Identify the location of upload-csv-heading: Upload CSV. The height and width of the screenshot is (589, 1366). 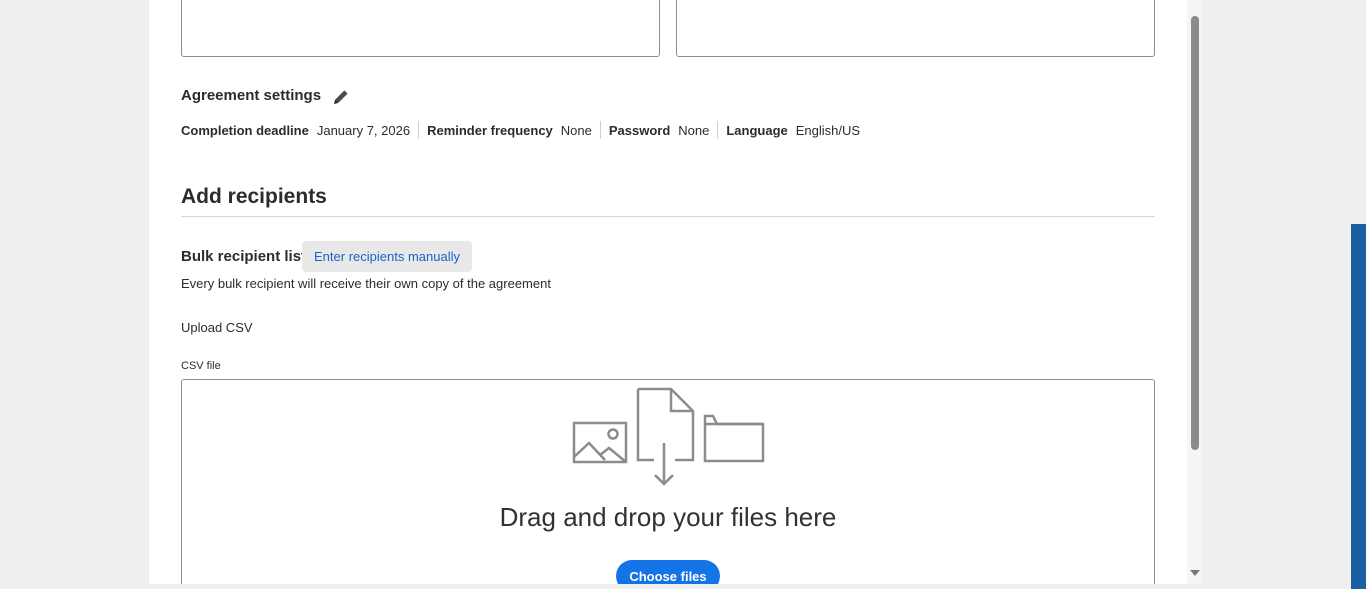
(217, 327).